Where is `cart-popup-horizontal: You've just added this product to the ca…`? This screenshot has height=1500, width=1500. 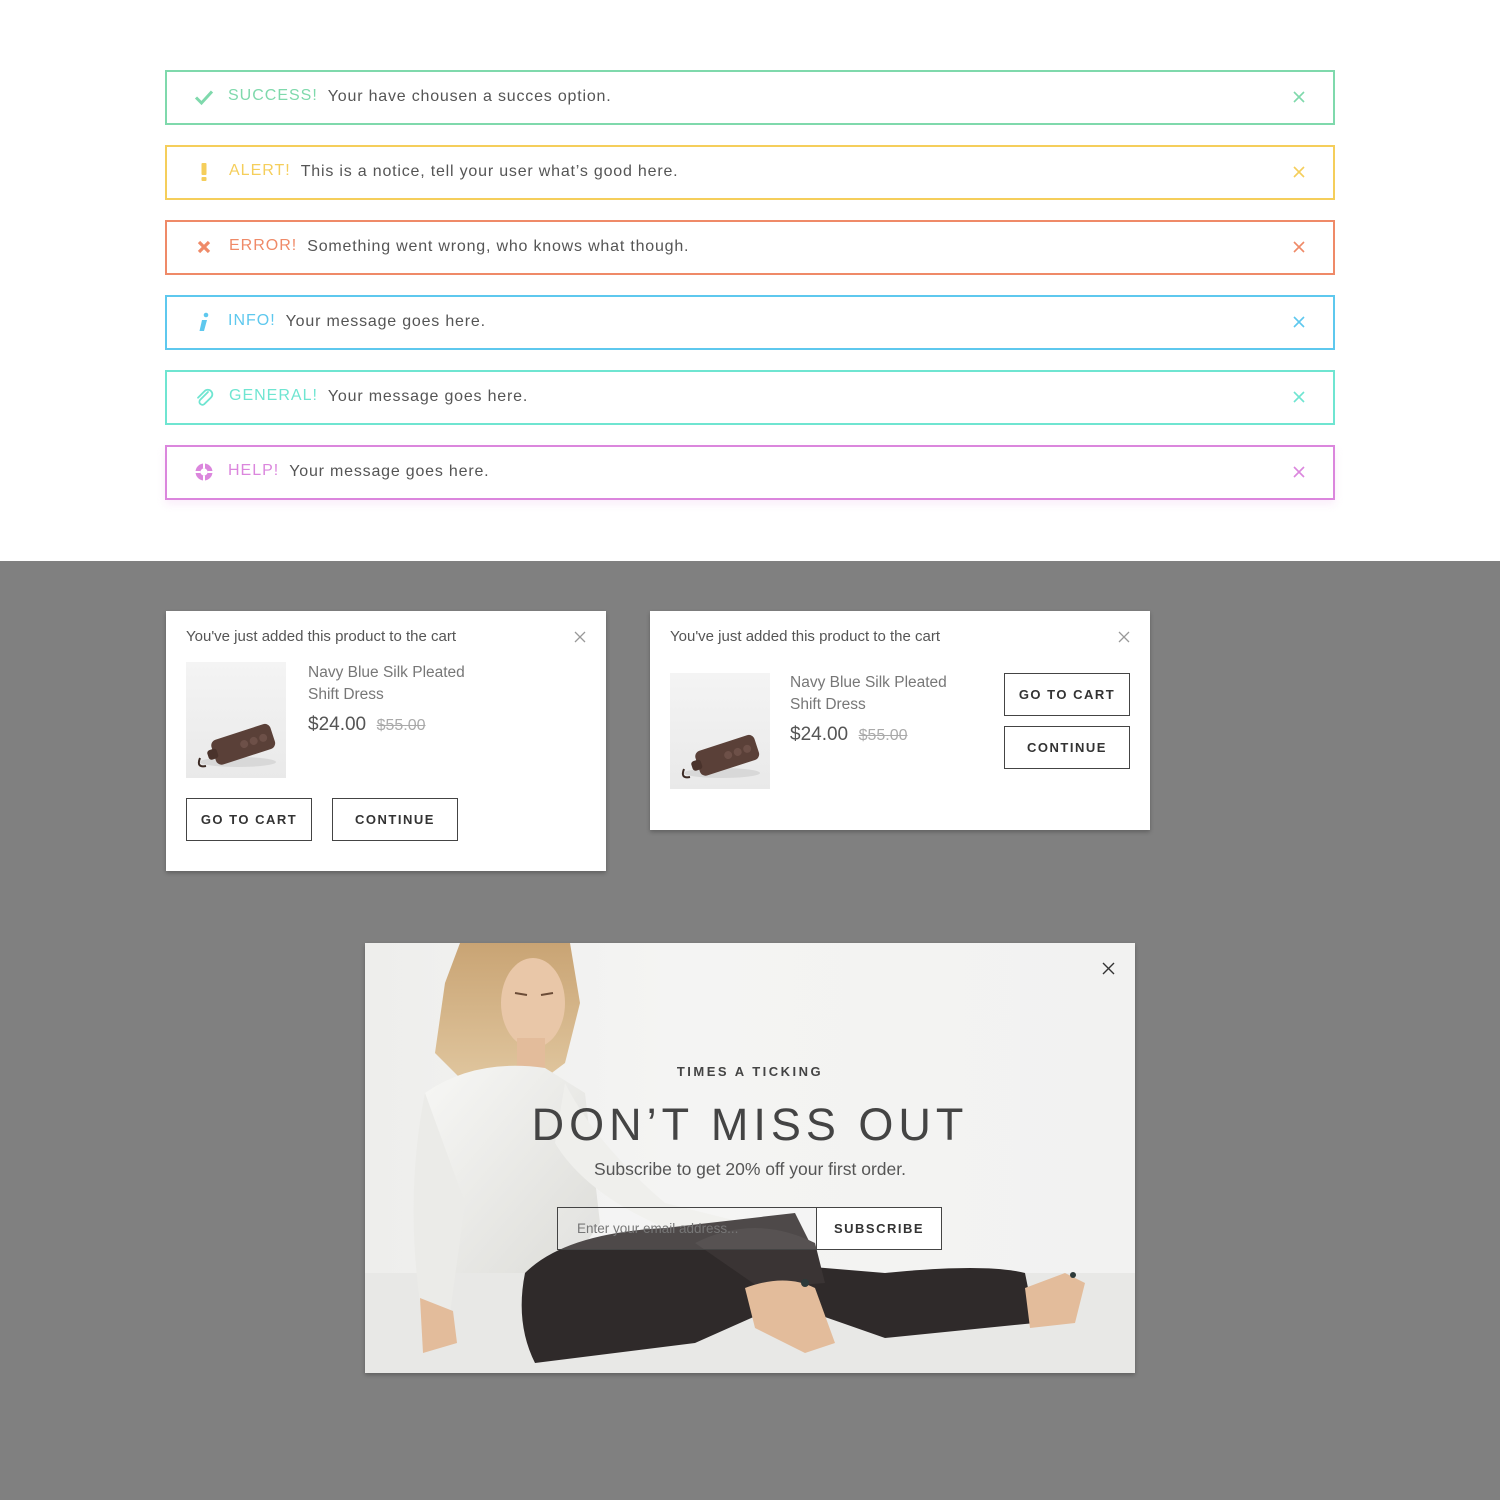
cart-popup-horizontal: You've just added this product to the ca… is located at coordinates (900, 720).